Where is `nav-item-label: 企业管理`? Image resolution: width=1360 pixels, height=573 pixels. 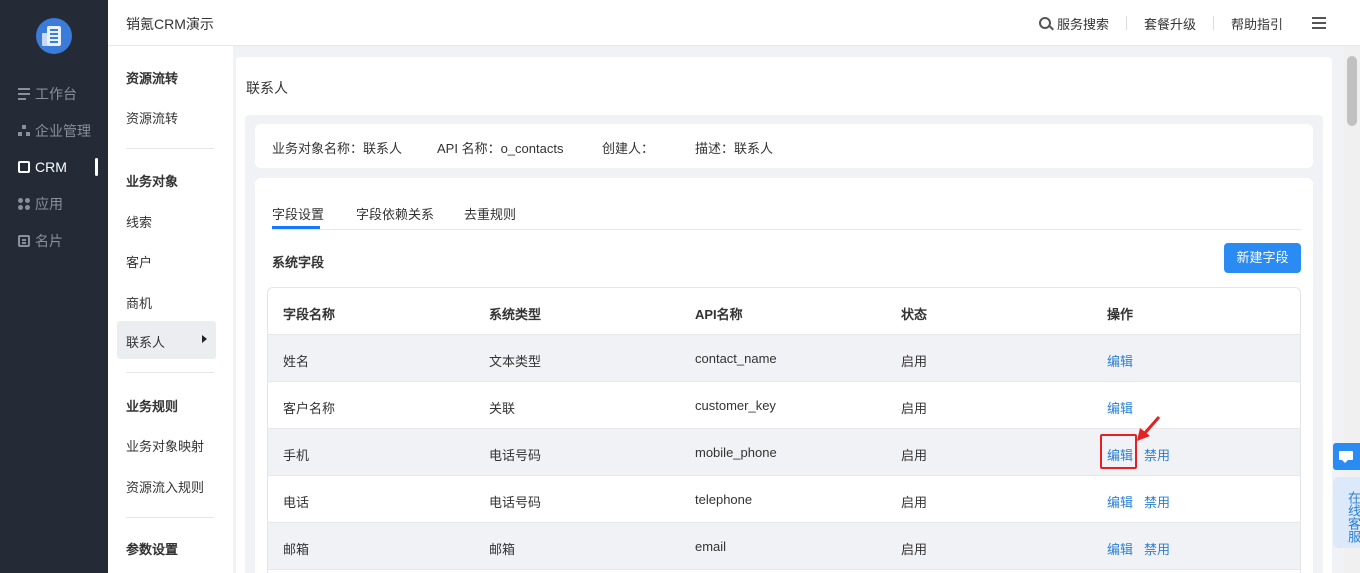
nav-item-label: 企业管理 is located at coordinates (63, 131).